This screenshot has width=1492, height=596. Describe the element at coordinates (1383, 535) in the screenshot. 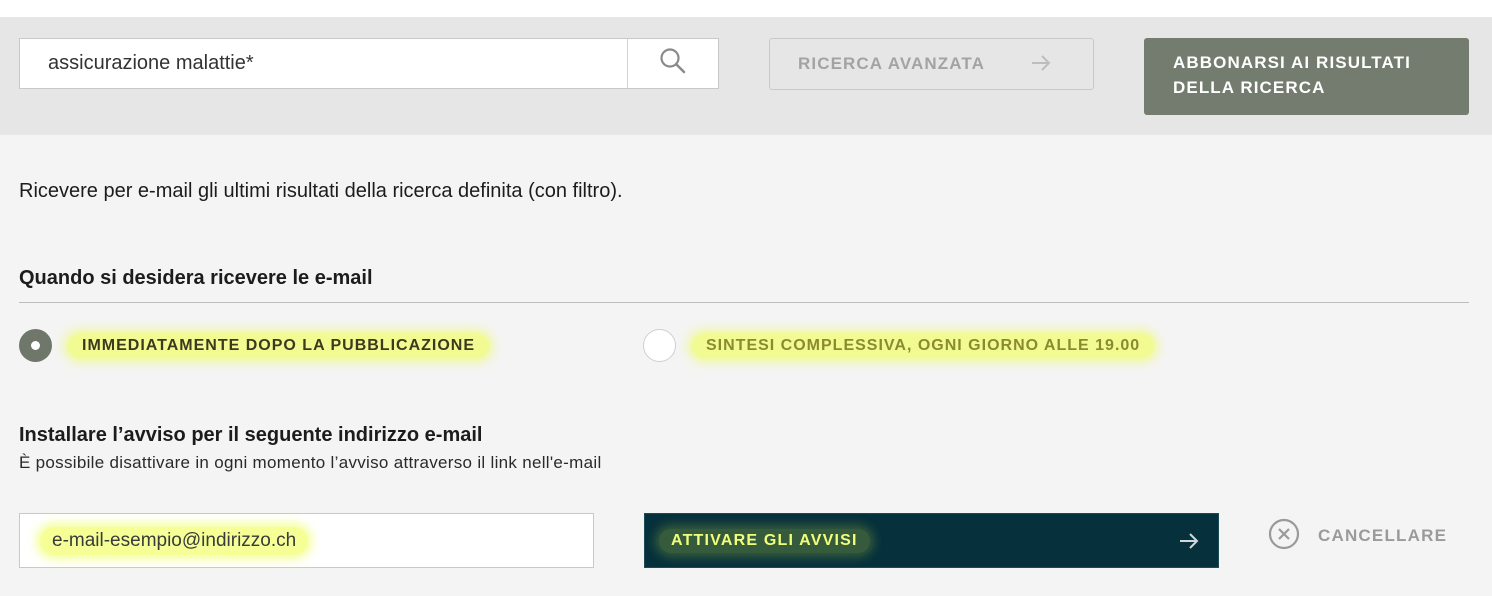

I see `cancel-label: CANCELLARE` at that location.